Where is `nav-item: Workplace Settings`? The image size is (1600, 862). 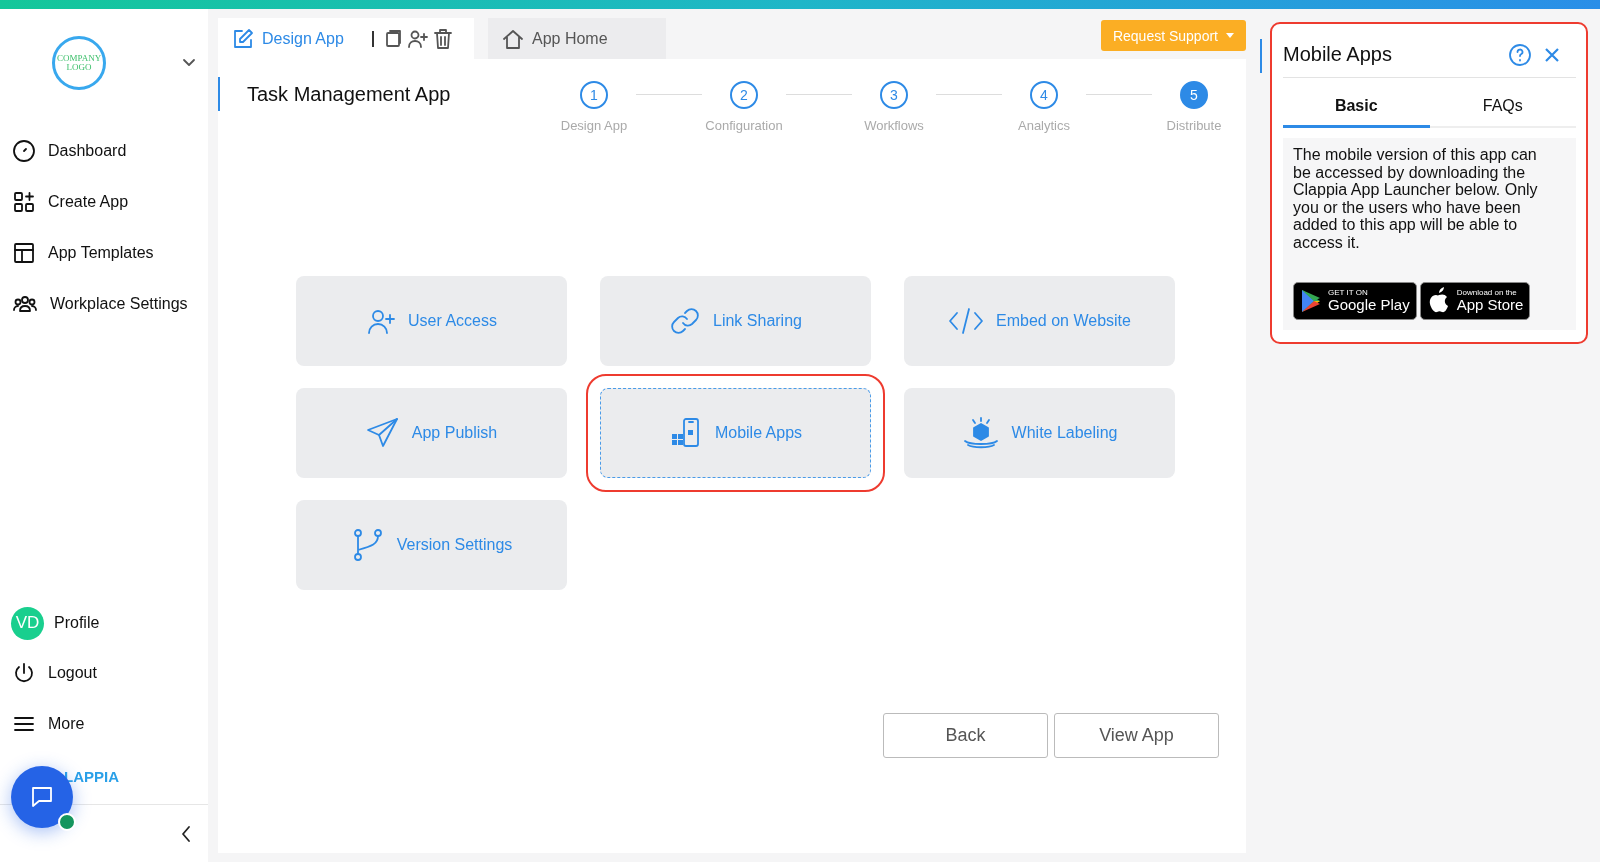
nav-item: Workplace Settings is located at coordinates (104, 303).